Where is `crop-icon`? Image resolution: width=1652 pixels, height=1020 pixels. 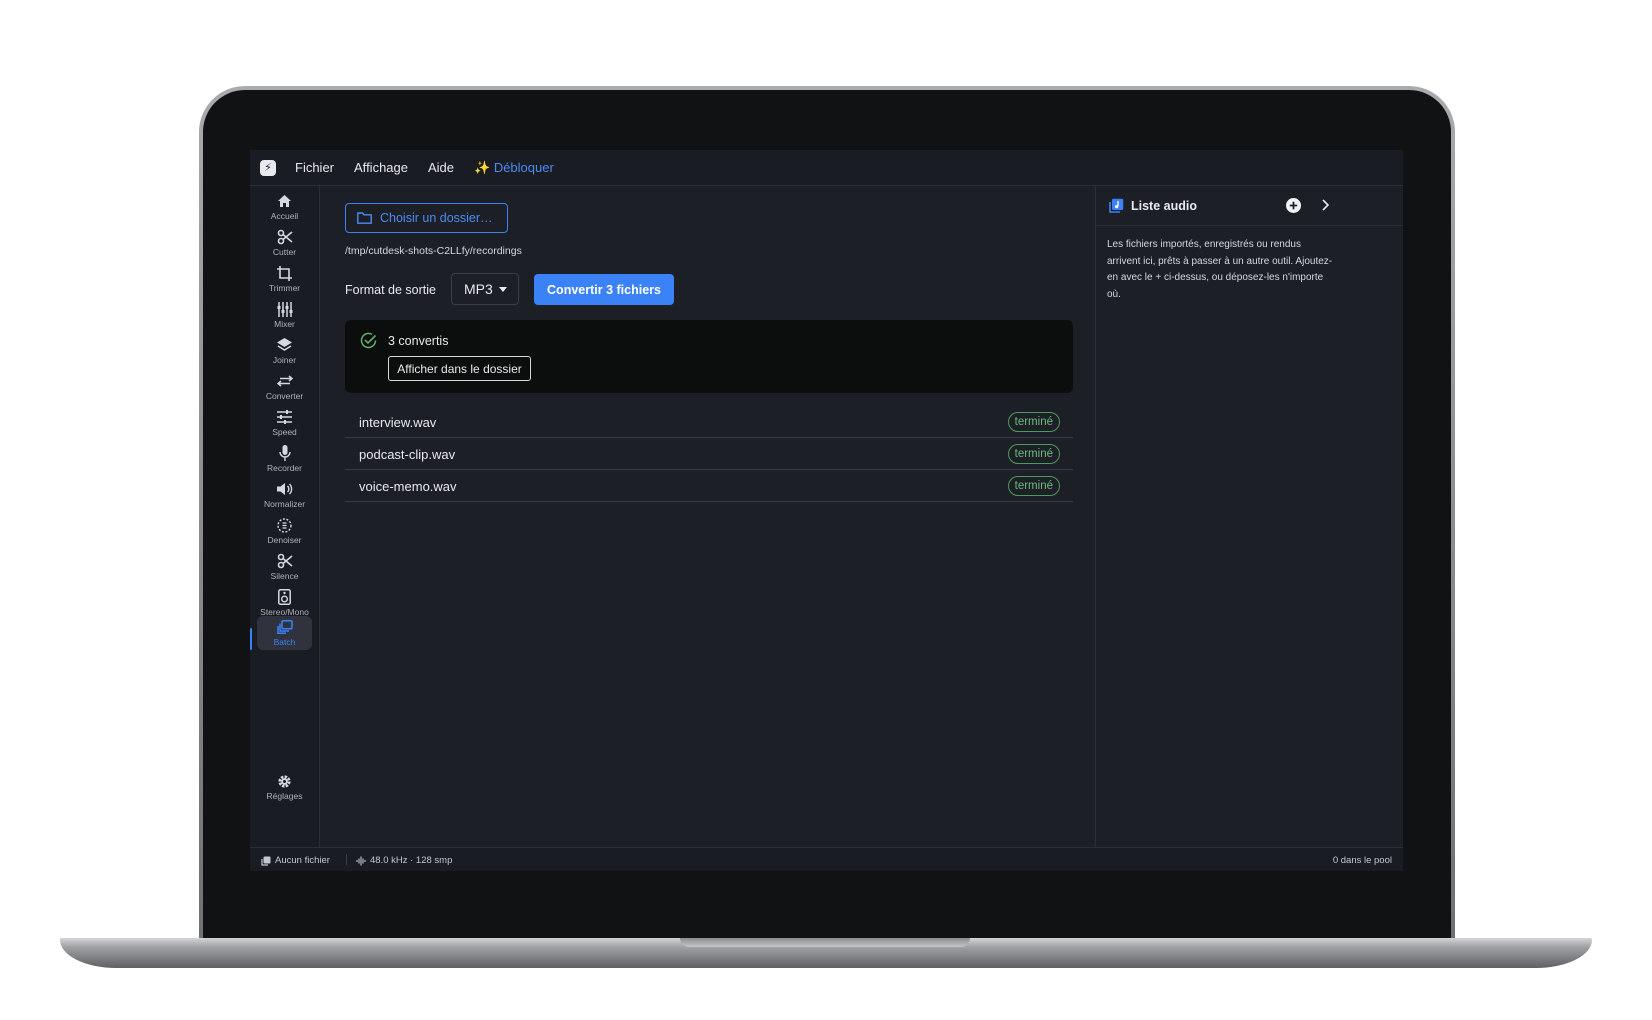 crop-icon is located at coordinates (285, 273).